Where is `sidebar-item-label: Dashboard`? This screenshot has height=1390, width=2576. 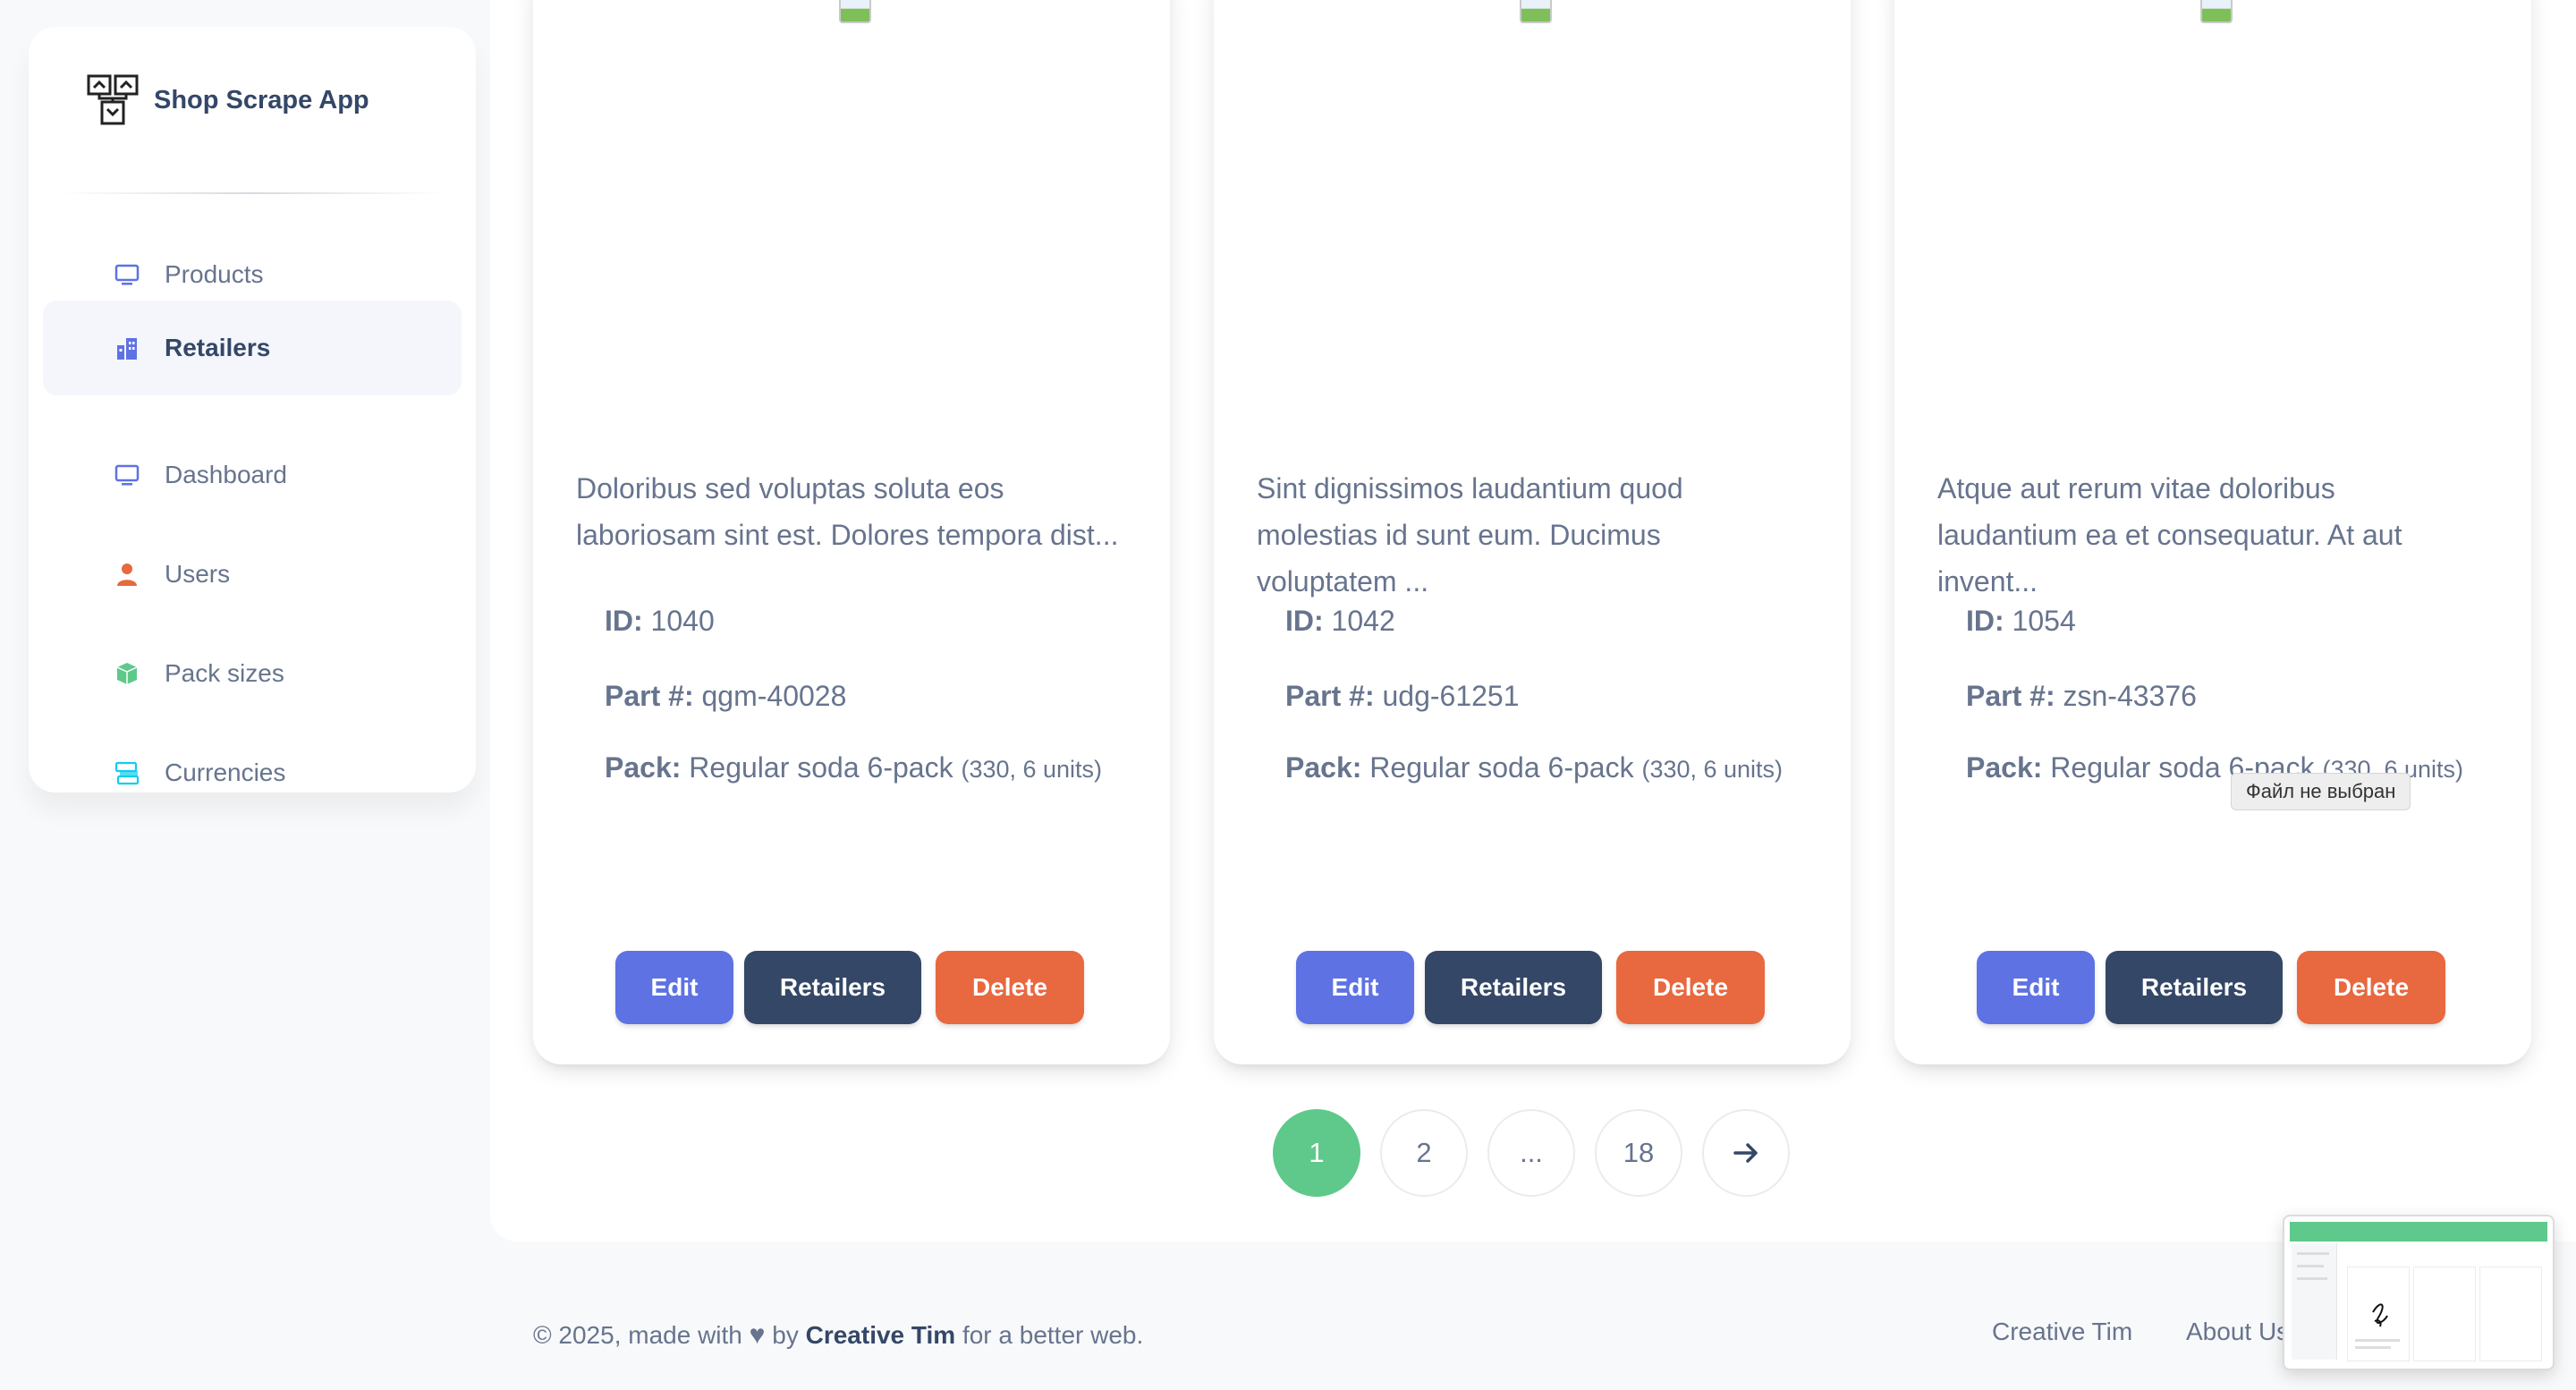 sidebar-item-label: Dashboard is located at coordinates (226, 474).